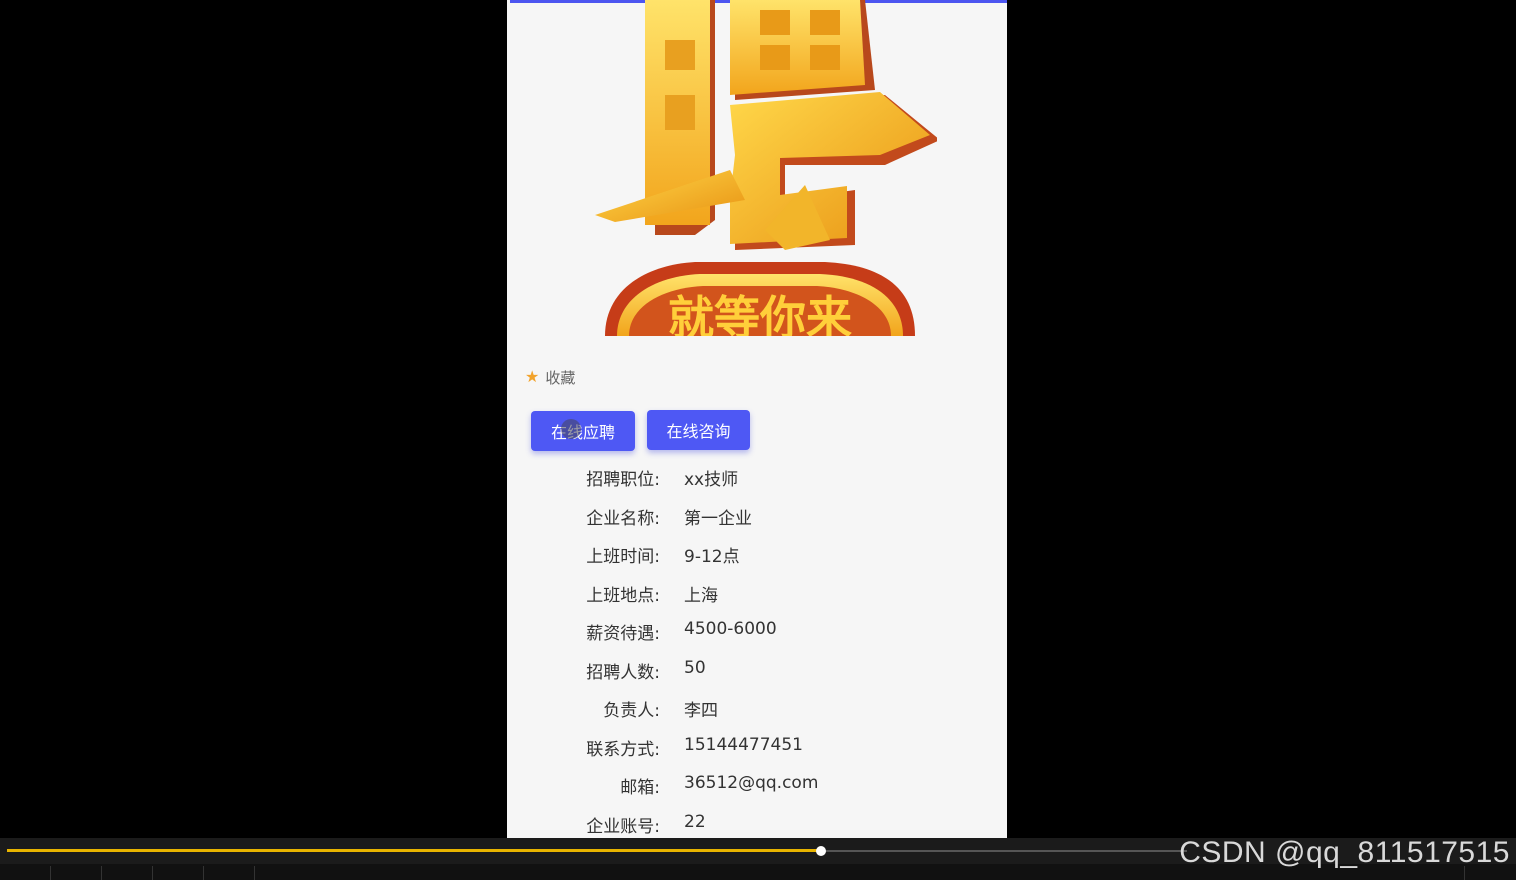 This screenshot has height=880, width=1516. I want to click on field-label: 招聘人数:, so click(623, 672).